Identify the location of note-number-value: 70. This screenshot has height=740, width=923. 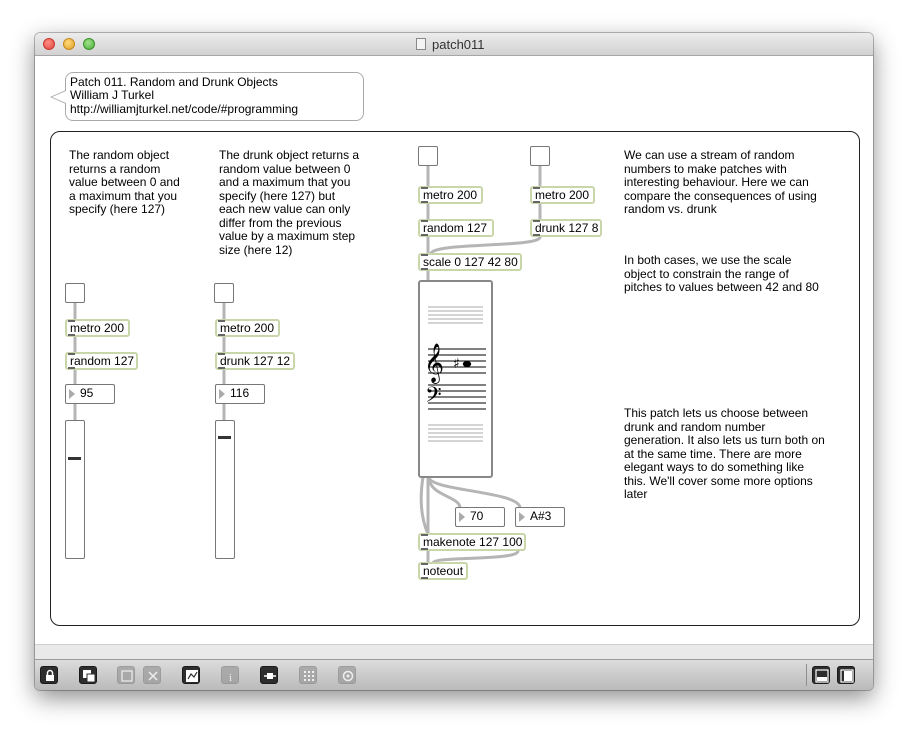
(477, 516).